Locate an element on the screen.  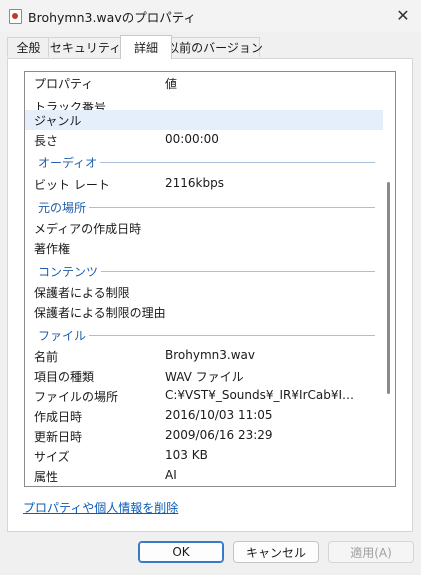
value-column-header: 値 is located at coordinates (171, 83).